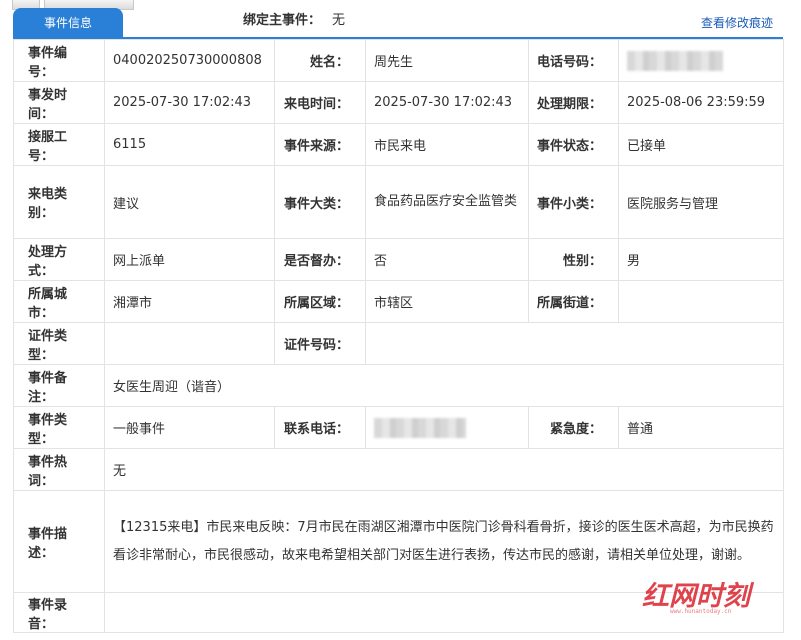  I want to click on district-label: 所属区域：, so click(320, 301).